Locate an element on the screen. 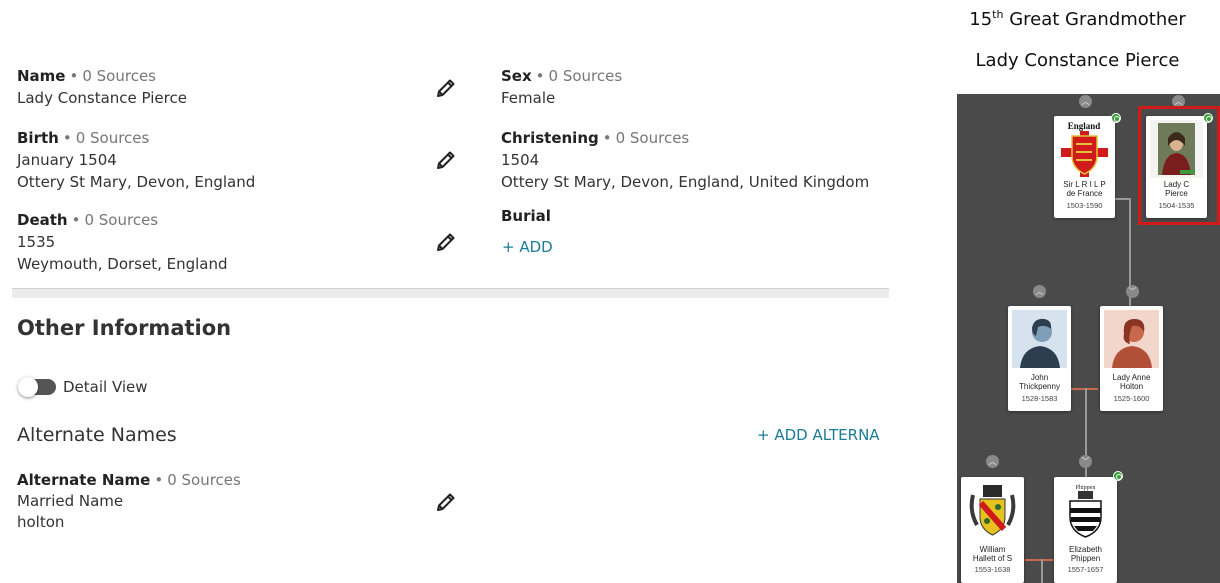 This screenshot has width=1220, height=583. coat-of-arms-image: Phippen is located at coordinates (1085, 510).